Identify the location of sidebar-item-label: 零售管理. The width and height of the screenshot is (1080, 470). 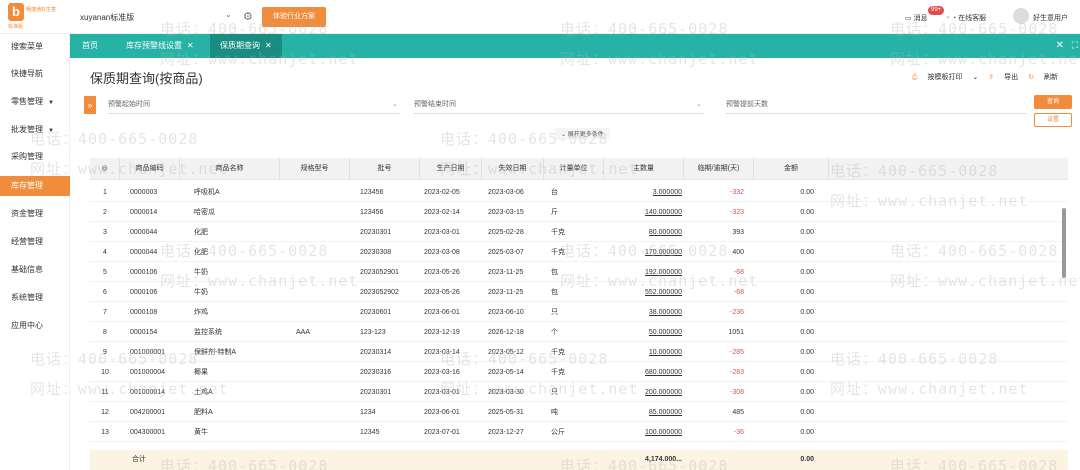
(27, 101).